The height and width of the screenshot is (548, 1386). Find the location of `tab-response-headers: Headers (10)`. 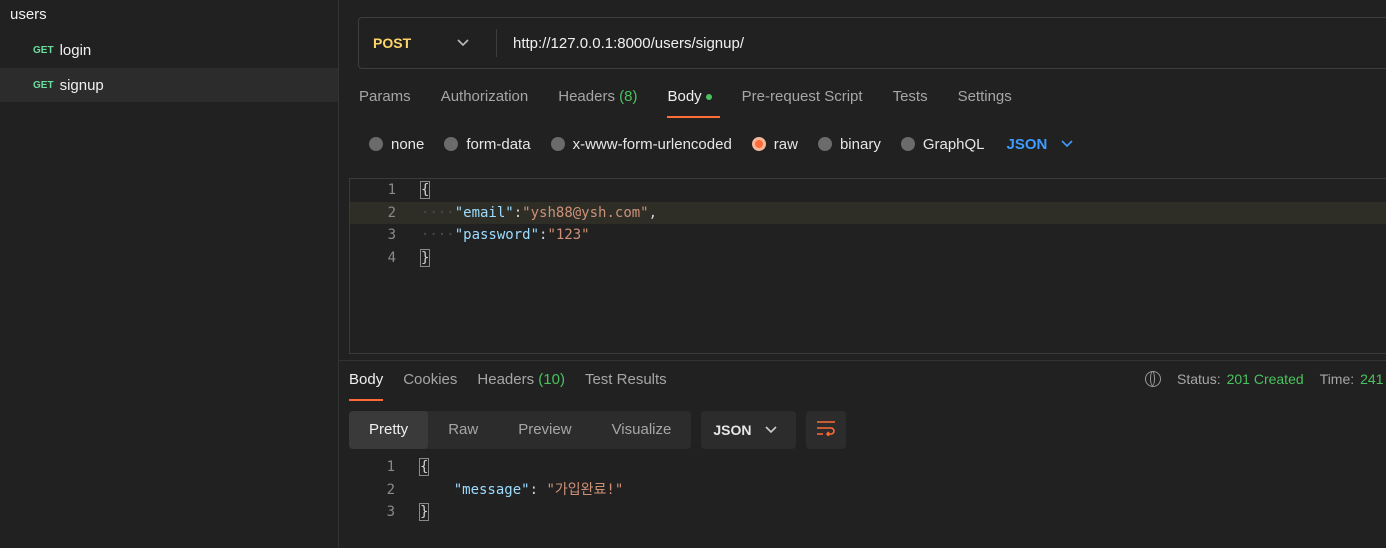

tab-response-headers: Headers (10) is located at coordinates (521, 386).